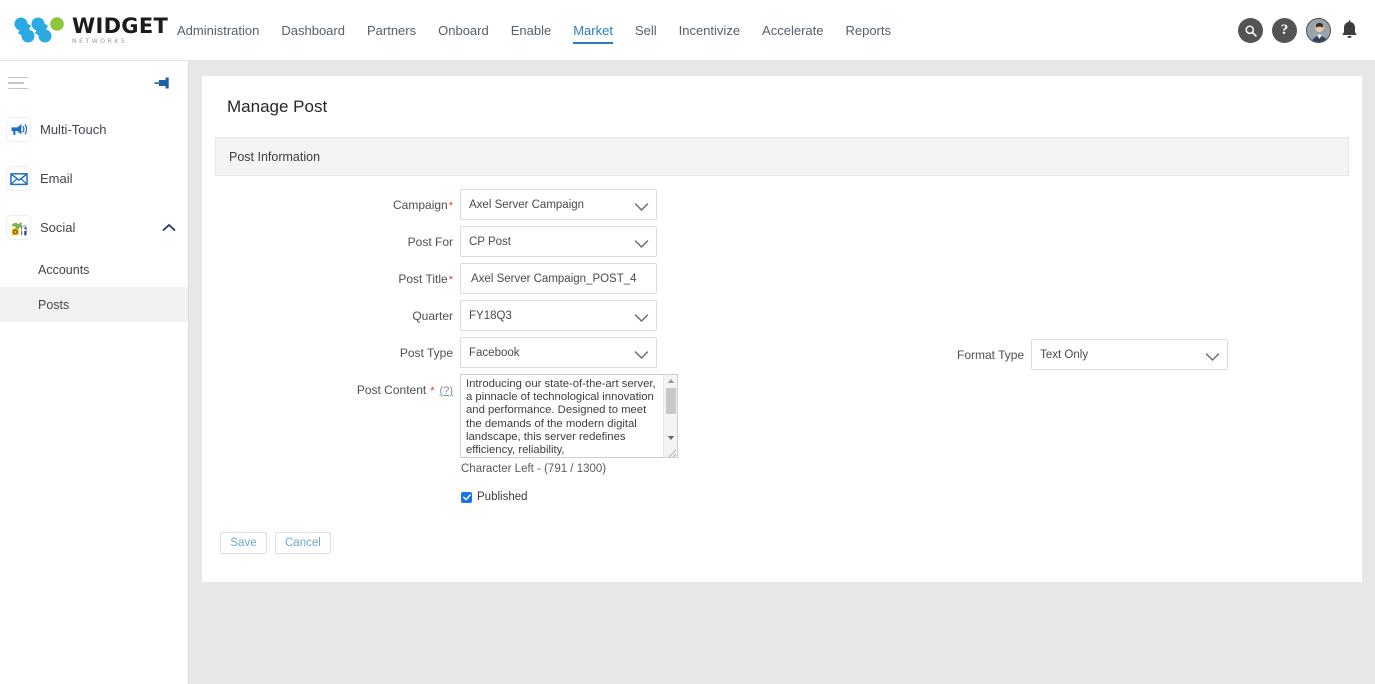 The width and height of the screenshot is (1375, 684). Describe the element at coordinates (1064, 354) in the screenshot. I see `format-type-value: Text Only` at that location.